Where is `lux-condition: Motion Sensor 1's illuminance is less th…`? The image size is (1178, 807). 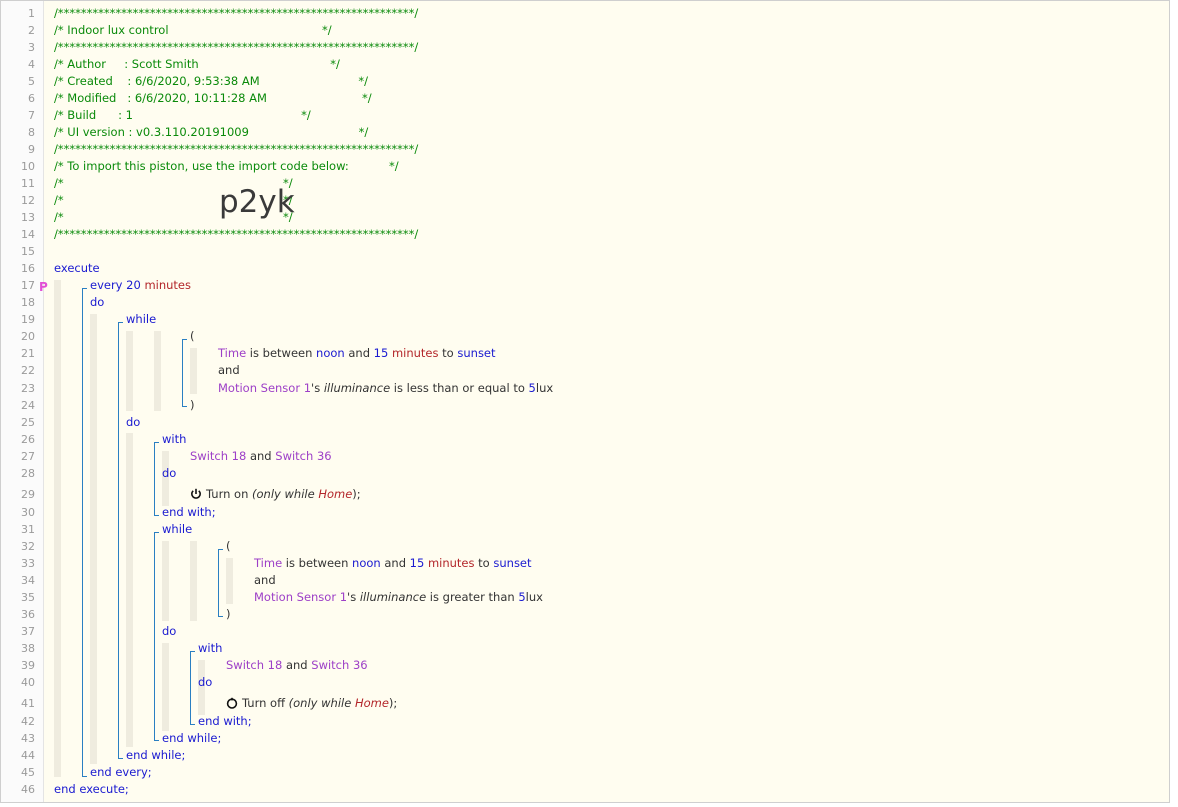
lux-condition: Motion Sensor 1's illuminance is less th… is located at coordinates (385, 388).